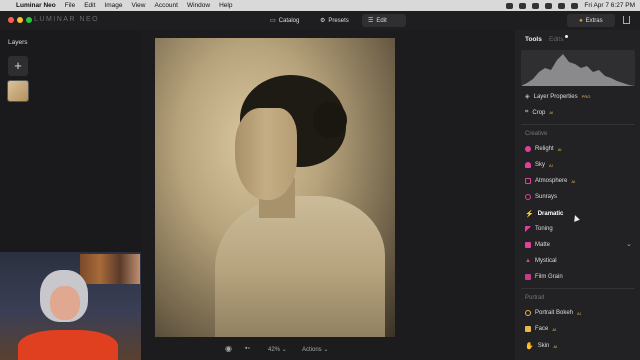 The height and width of the screenshot is (360, 640). What do you see at coordinates (528, 229) in the screenshot?
I see `toning-icon` at bounding box center [528, 229].